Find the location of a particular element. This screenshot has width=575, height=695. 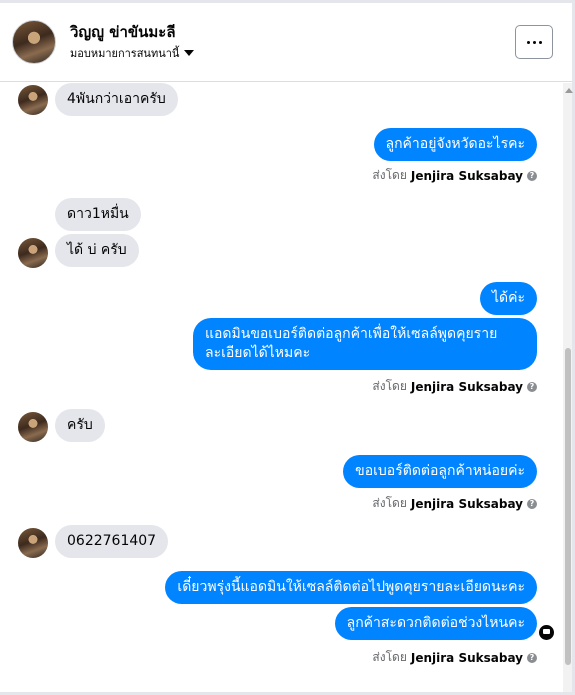

incoming-message: ครับ is located at coordinates (80, 425).